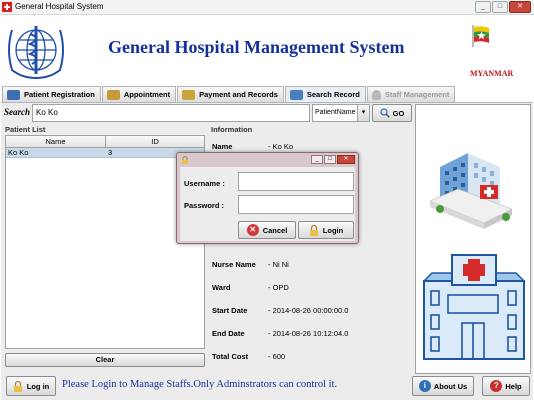 The width and height of the screenshot is (534, 400). Describe the element at coordinates (59, 94) in the screenshot. I see `tab-label: Patient Registration` at that location.